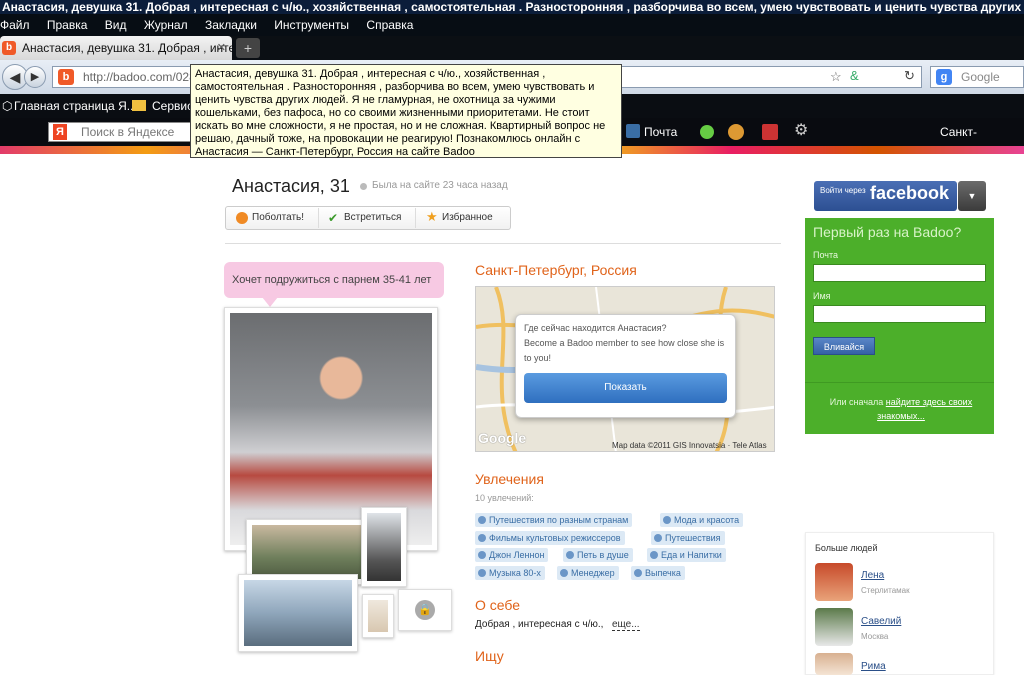  I want to click on email-label: Почта, so click(825, 255).